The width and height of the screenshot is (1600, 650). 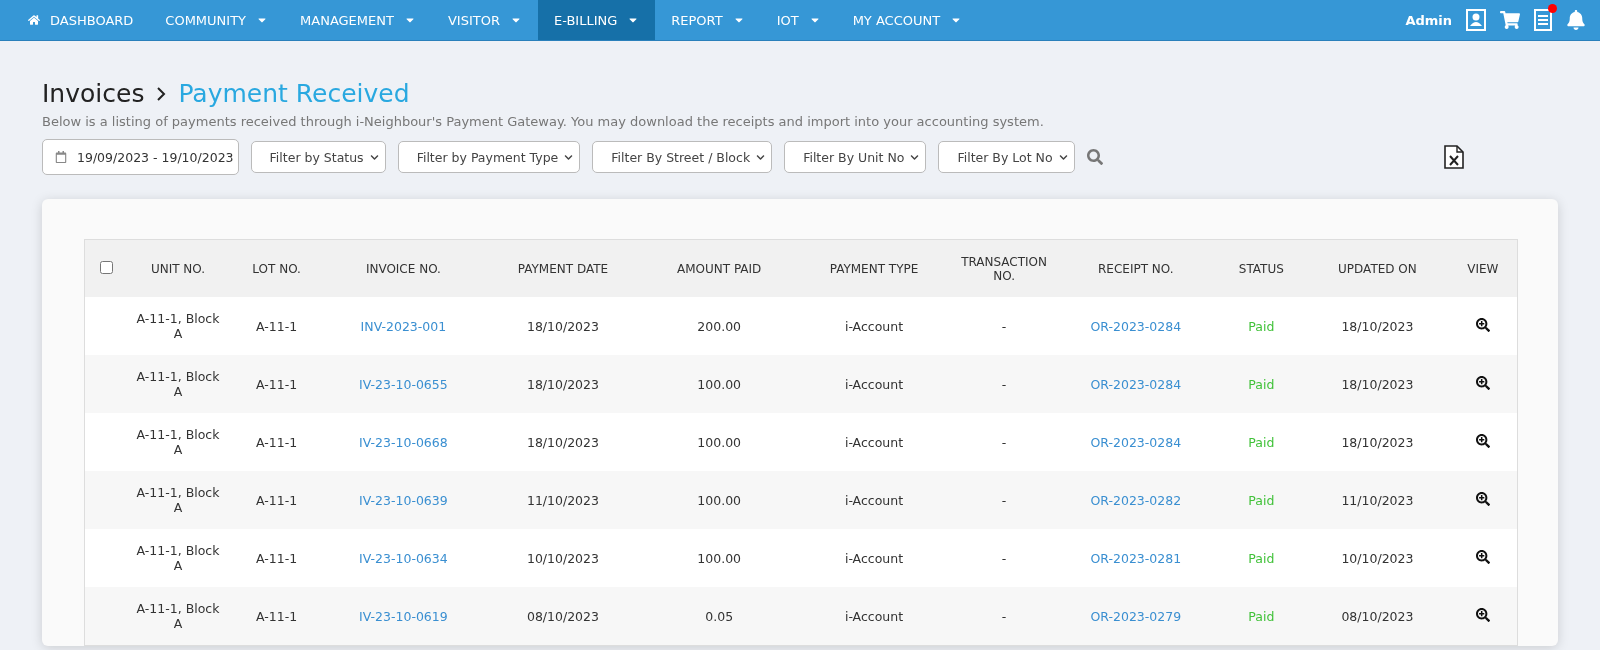 I want to click on column-header: PAYMENT DATE, so click(x=563, y=268).